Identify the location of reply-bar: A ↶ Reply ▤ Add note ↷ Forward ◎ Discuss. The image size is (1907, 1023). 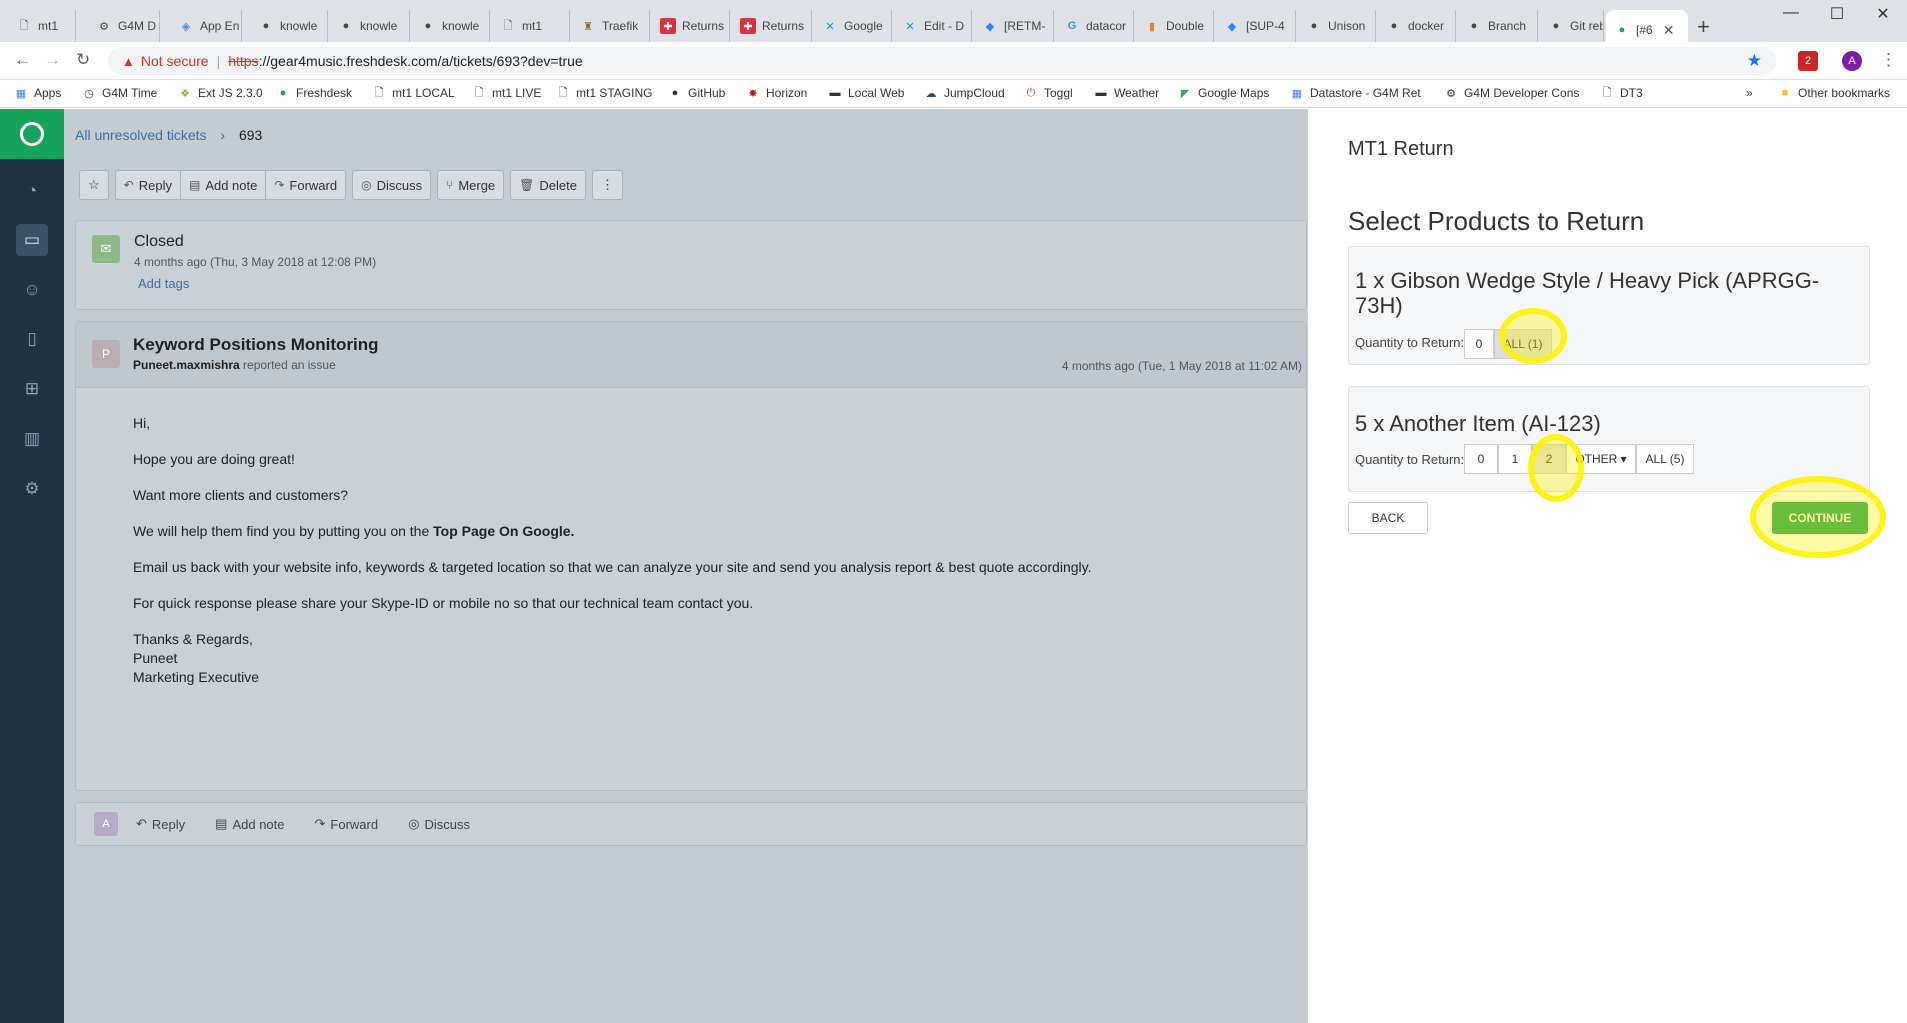
(691, 824).